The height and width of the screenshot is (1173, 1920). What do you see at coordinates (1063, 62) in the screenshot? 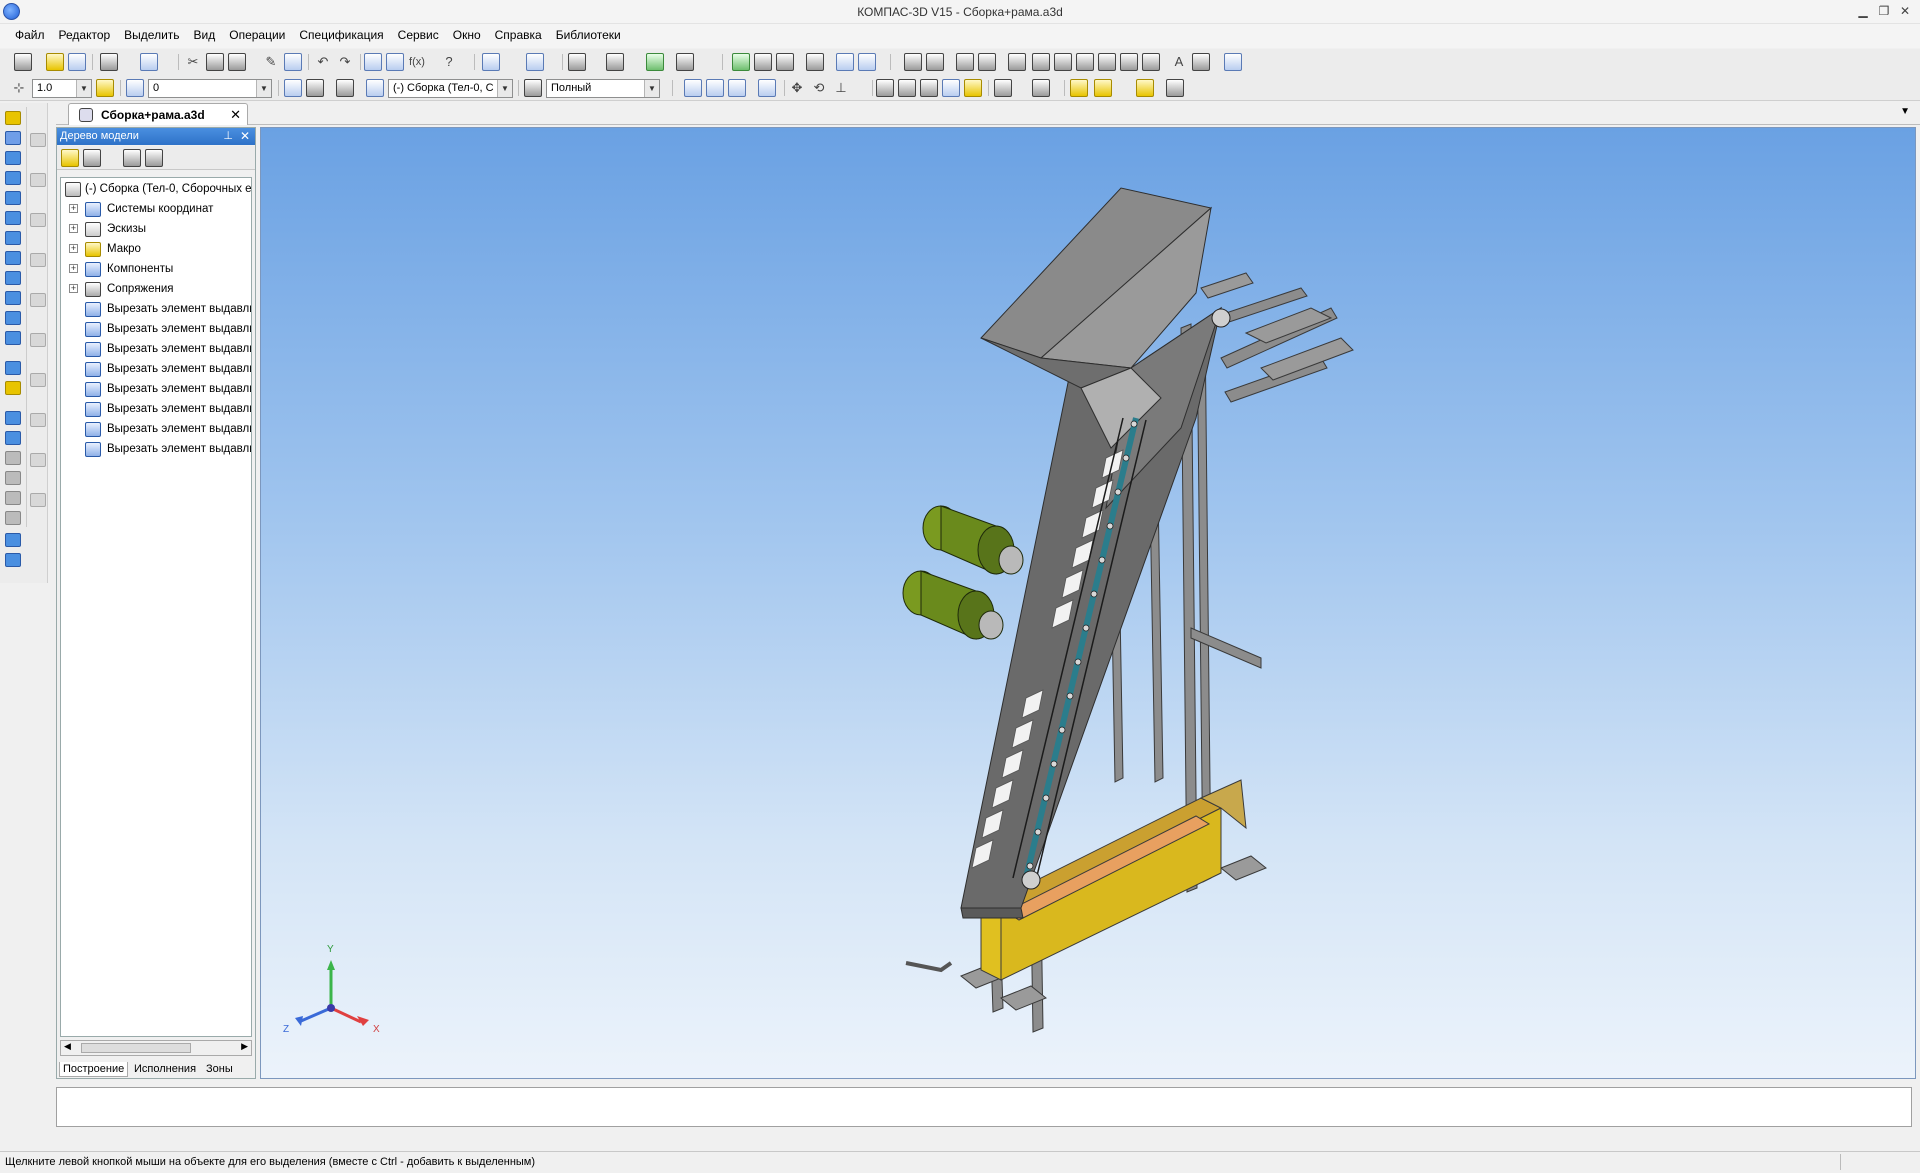
I see `circle-icon` at bounding box center [1063, 62].